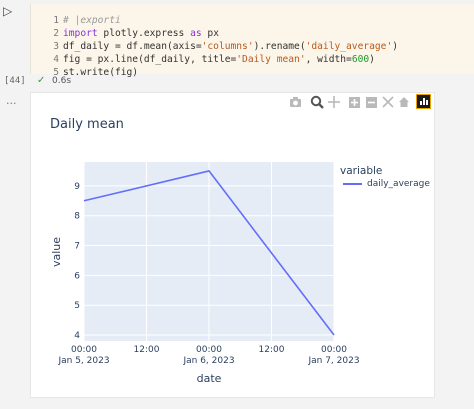  Describe the element at coordinates (208, 361) in the screenshot. I see `x-tick-date-label: Jan 6, 2023` at that location.